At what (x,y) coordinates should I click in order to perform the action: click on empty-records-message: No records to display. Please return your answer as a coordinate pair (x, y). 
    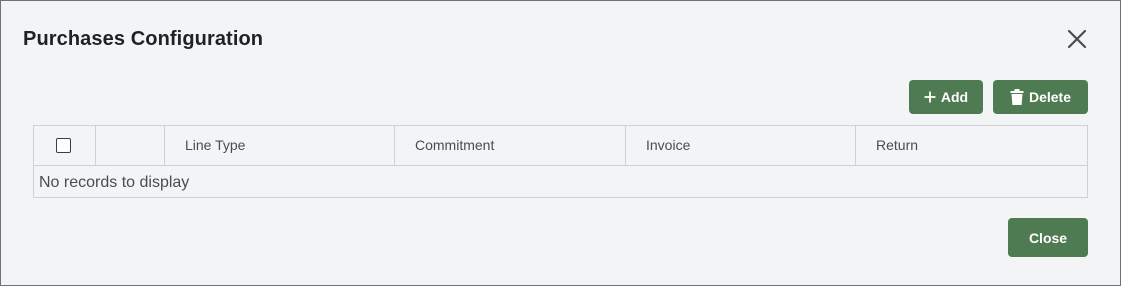
    Looking at the image, I should click on (114, 182).